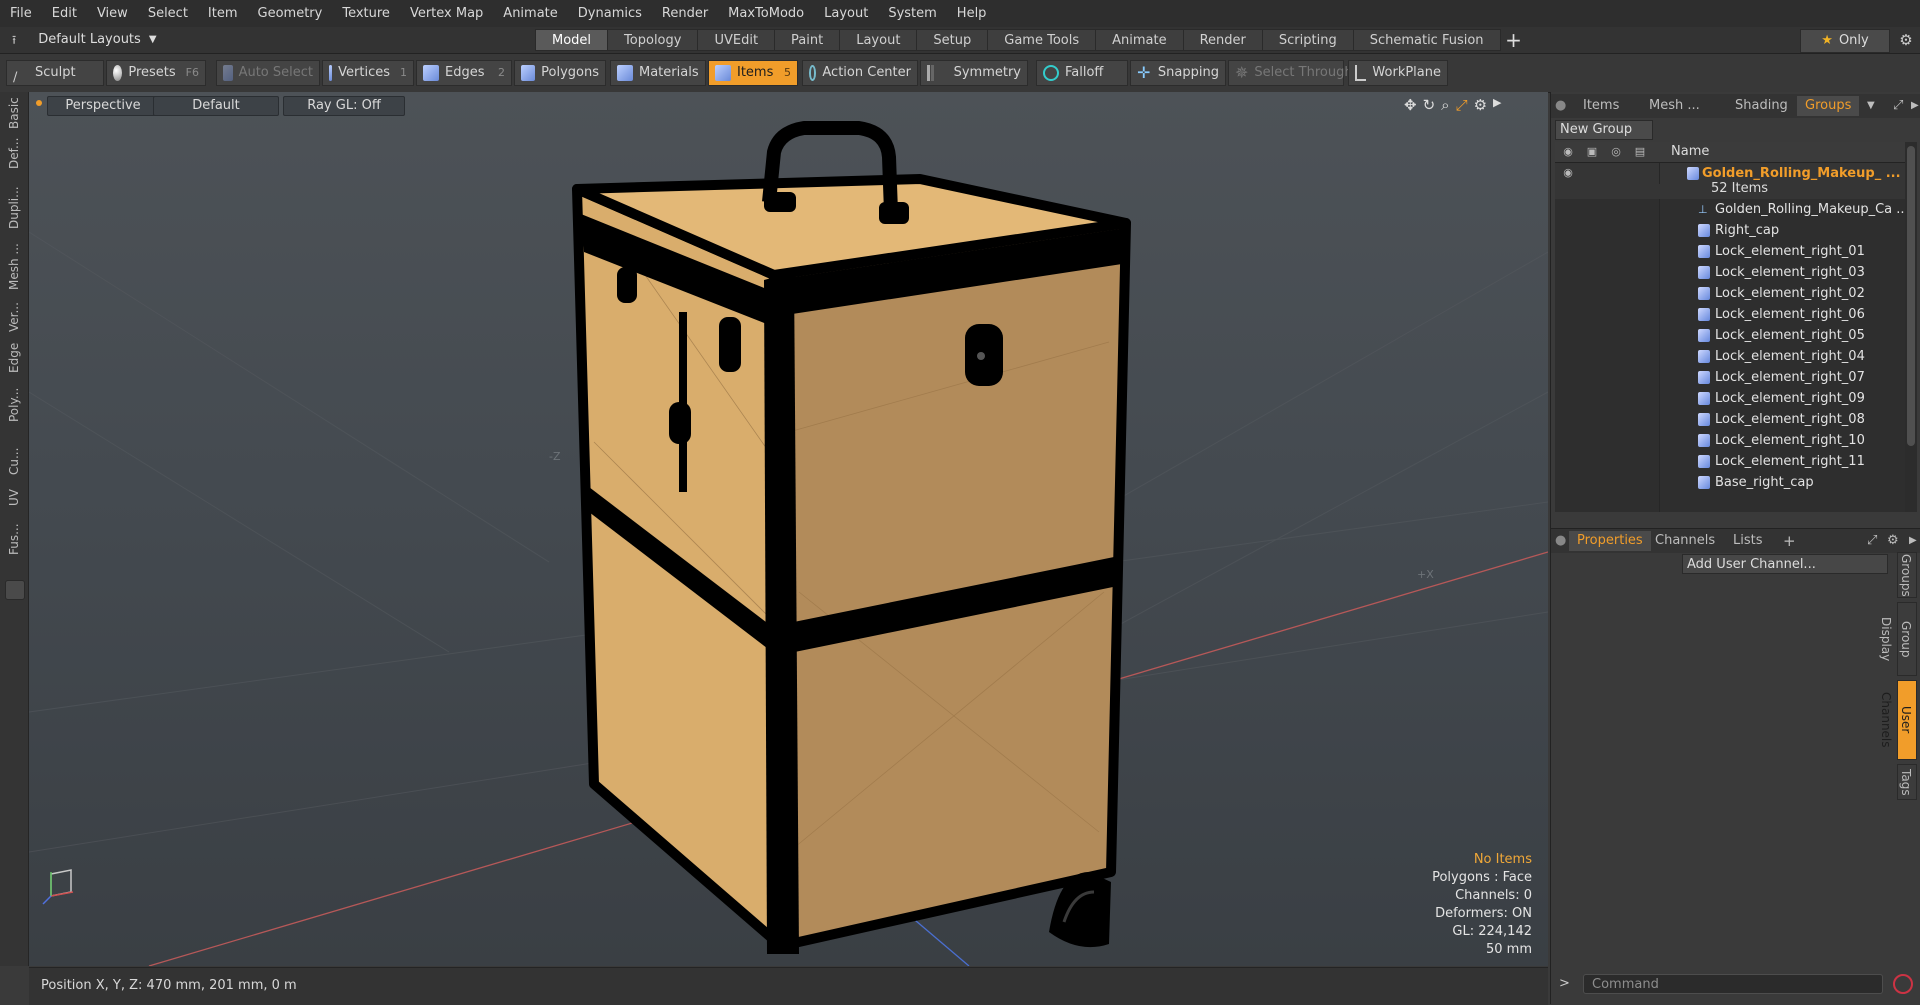  Describe the element at coordinates (1640, 152) in the screenshot. I see `select-header-icon: ▤` at that location.